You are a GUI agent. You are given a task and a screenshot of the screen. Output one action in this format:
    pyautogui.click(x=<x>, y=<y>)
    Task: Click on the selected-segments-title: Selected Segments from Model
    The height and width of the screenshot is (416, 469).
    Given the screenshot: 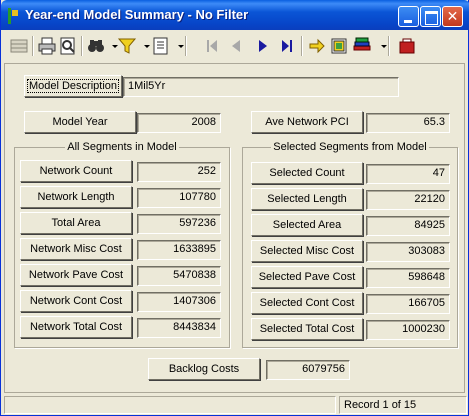 What is the action you would take?
    pyautogui.click(x=350, y=147)
    